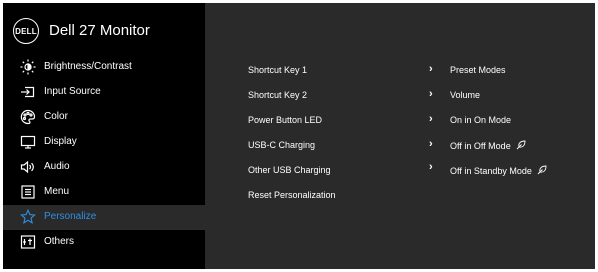 This screenshot has height=272, width=598. Describe the element at coordinates (278, 95) in the screenshot. I see `setting-label: Shortcut Key 2` at that location.